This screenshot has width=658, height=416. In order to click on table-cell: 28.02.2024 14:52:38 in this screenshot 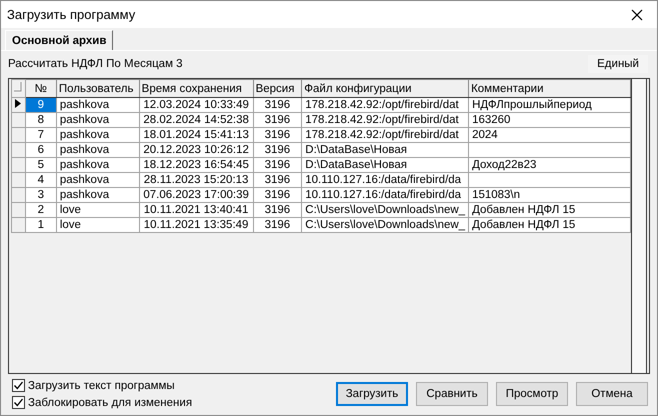, I will do `click(196, 120)`.